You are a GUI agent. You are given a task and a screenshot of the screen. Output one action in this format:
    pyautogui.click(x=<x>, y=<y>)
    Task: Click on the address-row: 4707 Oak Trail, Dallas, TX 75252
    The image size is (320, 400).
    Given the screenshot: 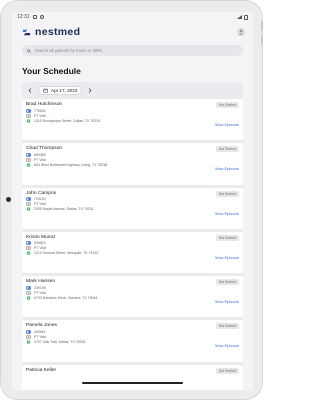 What is the action you would take?
    pyautogui.click(x=132, y=341)
    